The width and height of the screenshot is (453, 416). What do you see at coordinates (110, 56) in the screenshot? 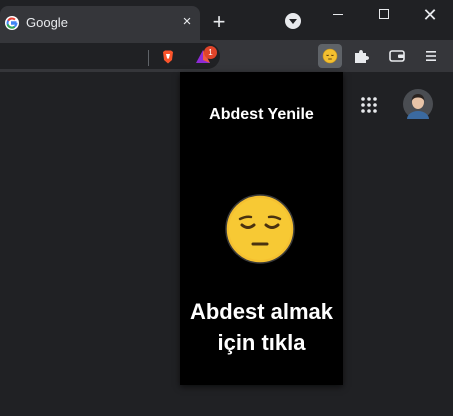
I see `address-bar: 1` at bounding box center [110, 56].